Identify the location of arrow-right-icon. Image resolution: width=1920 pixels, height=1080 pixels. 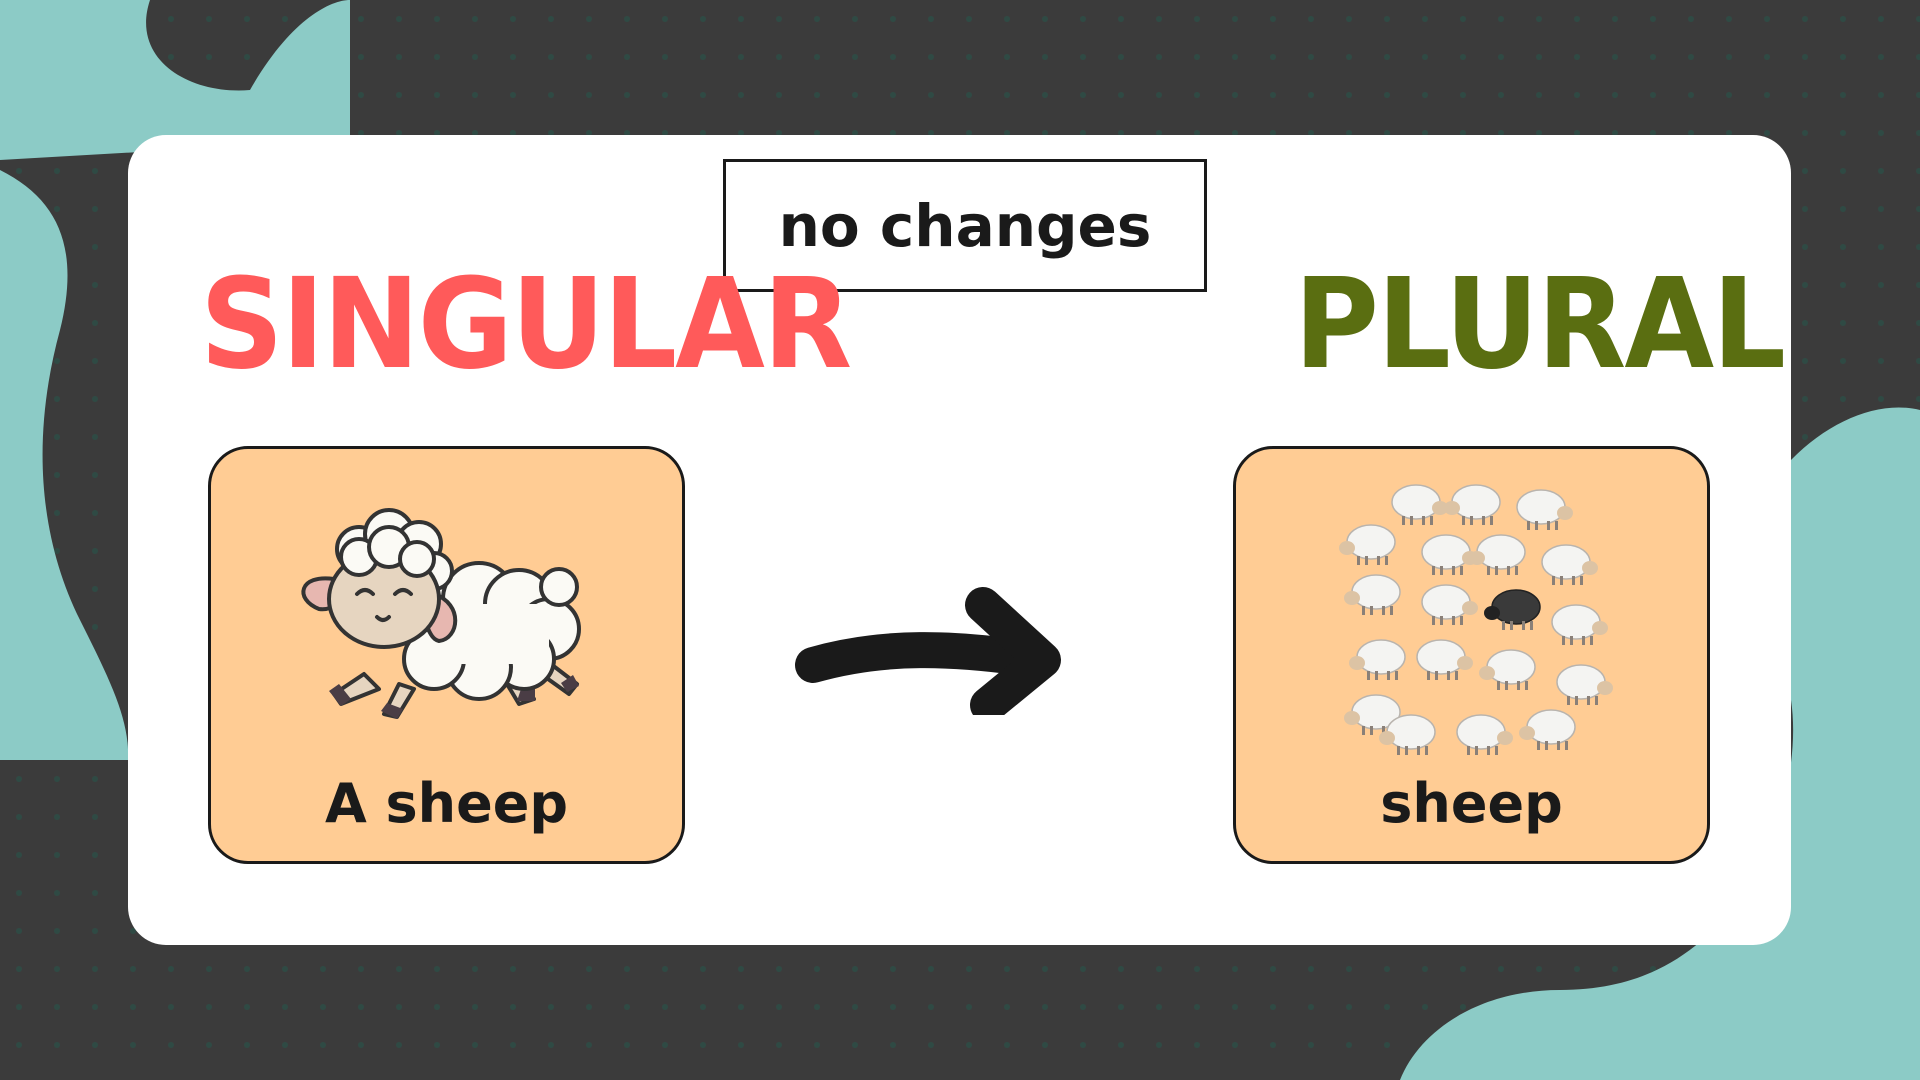
(928, 651).